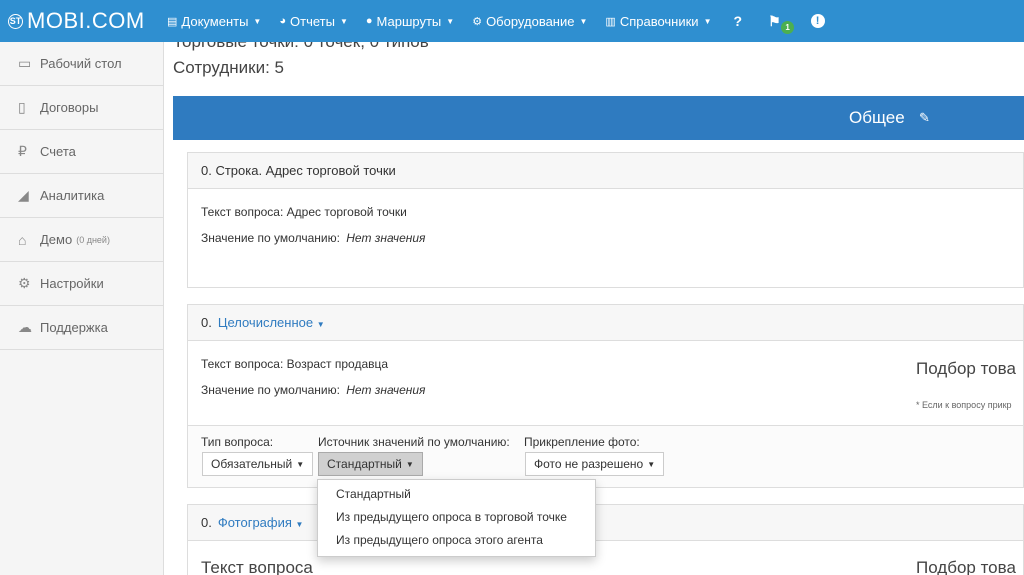 Image resolution: width=1024 pixels, height=575 pixels. I want to click on question-title: 0. Строка. Адрес торговой точки, so click(298, 170).